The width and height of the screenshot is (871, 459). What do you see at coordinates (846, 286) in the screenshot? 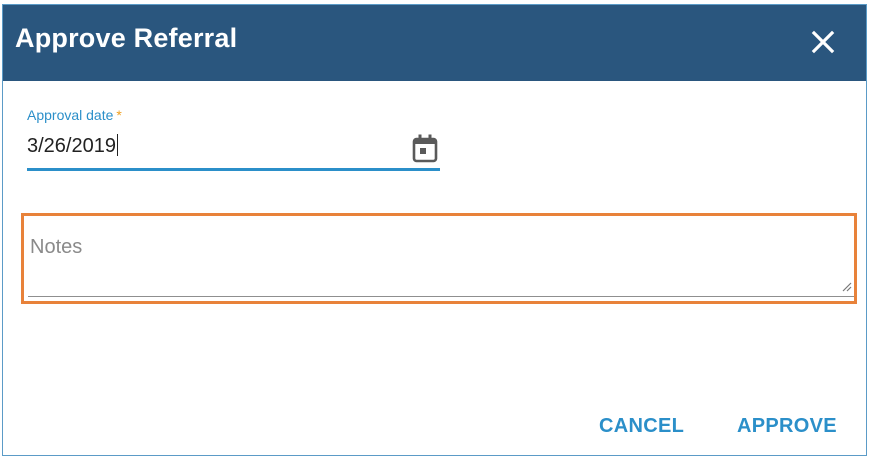
I see `resize-handle-icon` at bounding box center [846, 286].